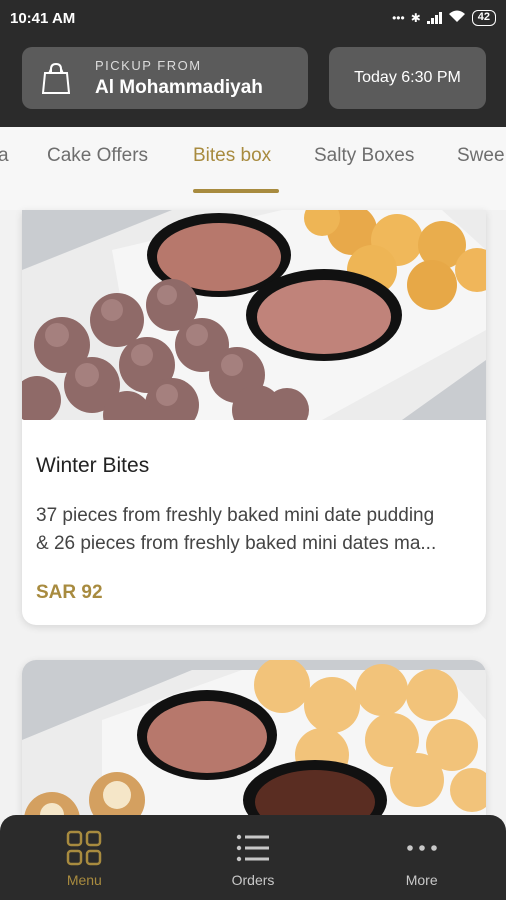 The image size is (506, 900). What do you see at coordinates (4, 156) in the screenshot?
I see `tab-partial-left: a` at bounding box center [4, 156].